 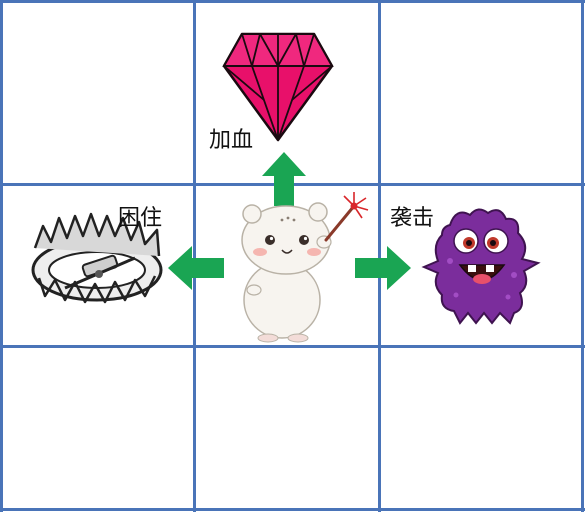 I want to click on grid-border-right, so click(x=582, y=256).